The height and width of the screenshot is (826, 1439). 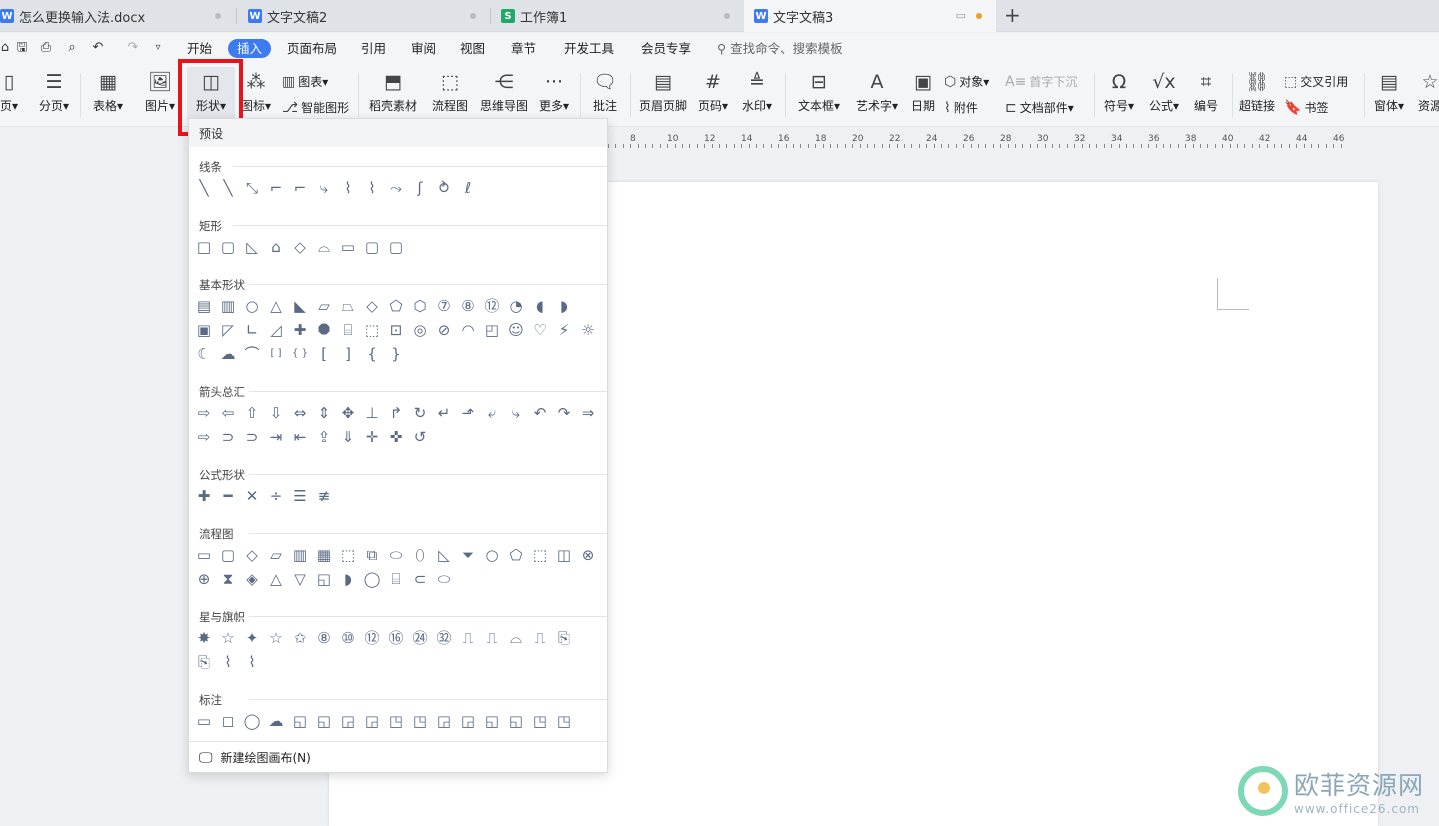 I want to click on basic-shape-icon: ⌒, so click(x=252, y=354).